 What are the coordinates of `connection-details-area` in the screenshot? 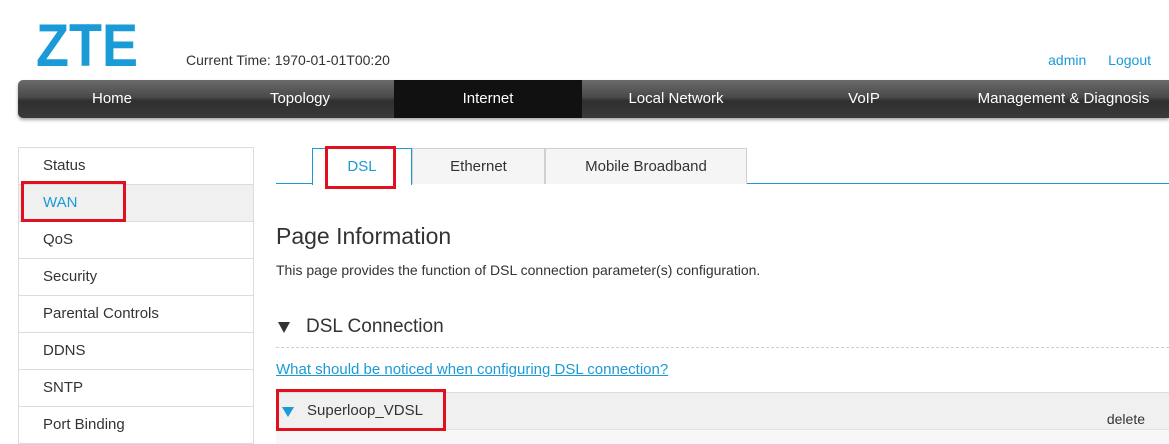 It's located at (722, 436).